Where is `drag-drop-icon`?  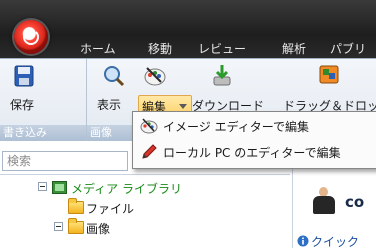 drag-drop-icon is located at coordinates (329, 74).